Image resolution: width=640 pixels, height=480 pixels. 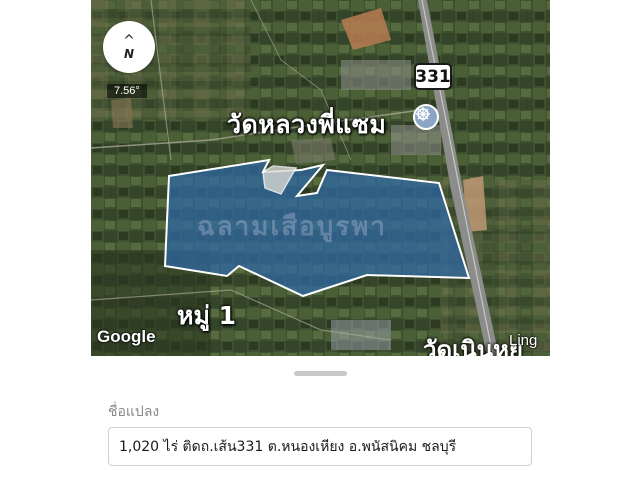 I want to click on north-arrow-icon: ^, so click(x=129, y=40).